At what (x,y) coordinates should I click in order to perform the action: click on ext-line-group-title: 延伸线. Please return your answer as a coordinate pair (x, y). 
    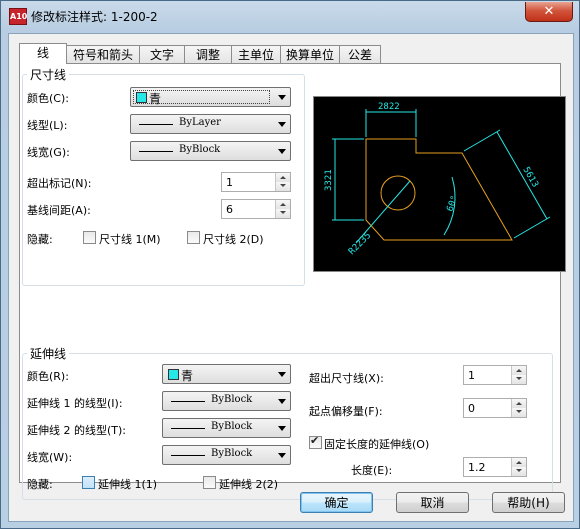
    Looking at the image, I should click on (48, 353).